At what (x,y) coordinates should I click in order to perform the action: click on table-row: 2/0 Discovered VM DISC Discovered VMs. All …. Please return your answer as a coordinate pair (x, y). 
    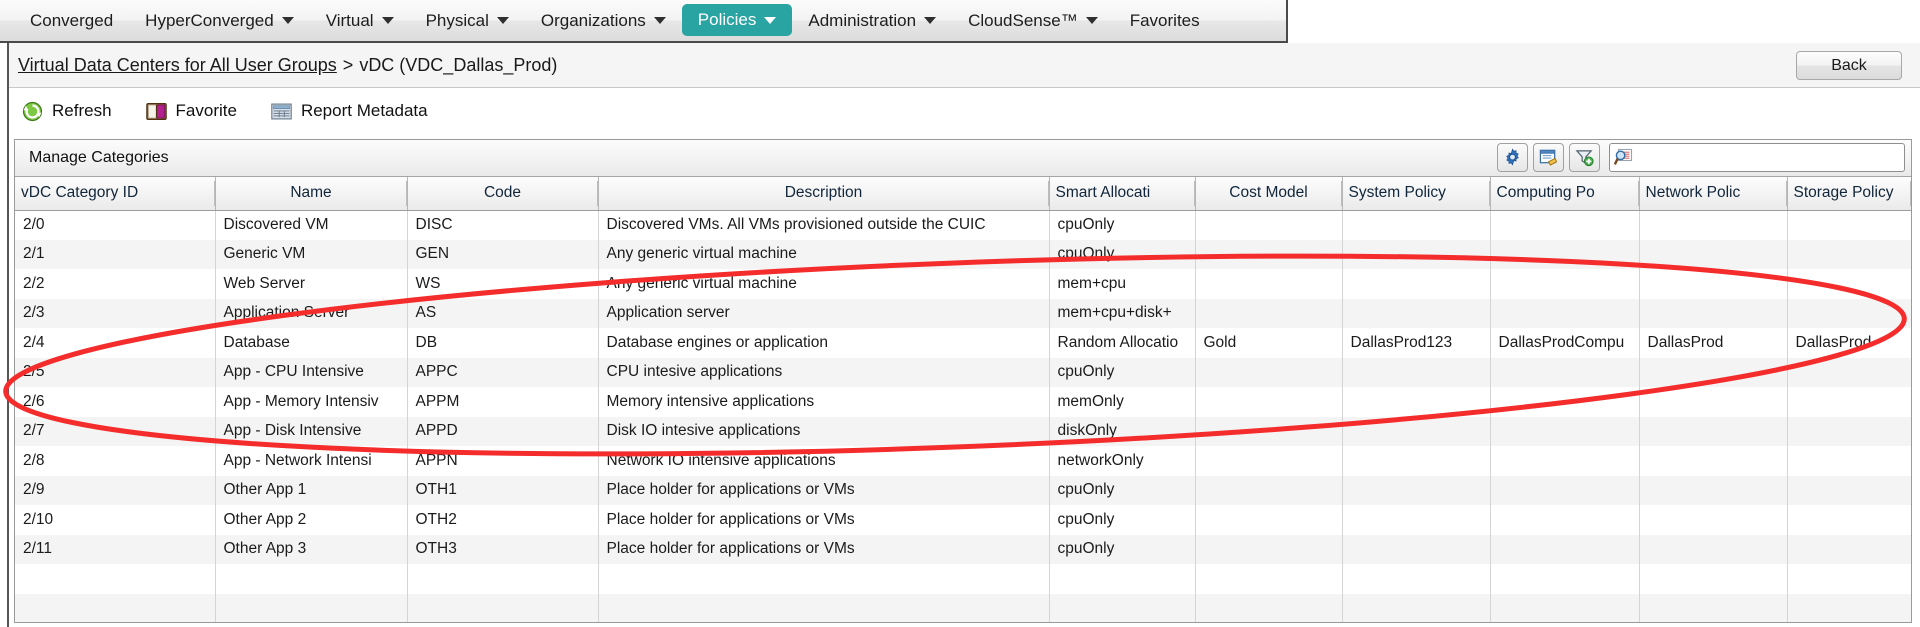
    Looking at the image, I should click on (963, 225).